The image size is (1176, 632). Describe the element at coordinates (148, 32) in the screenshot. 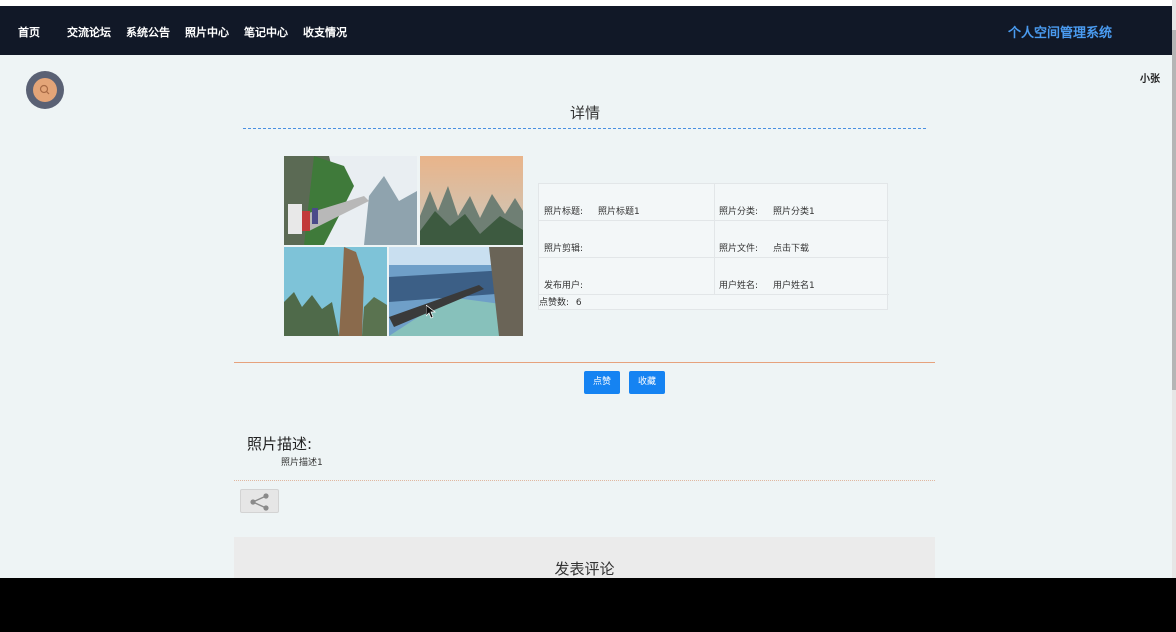

I see `nav-announcements: 系统公告` at that location.